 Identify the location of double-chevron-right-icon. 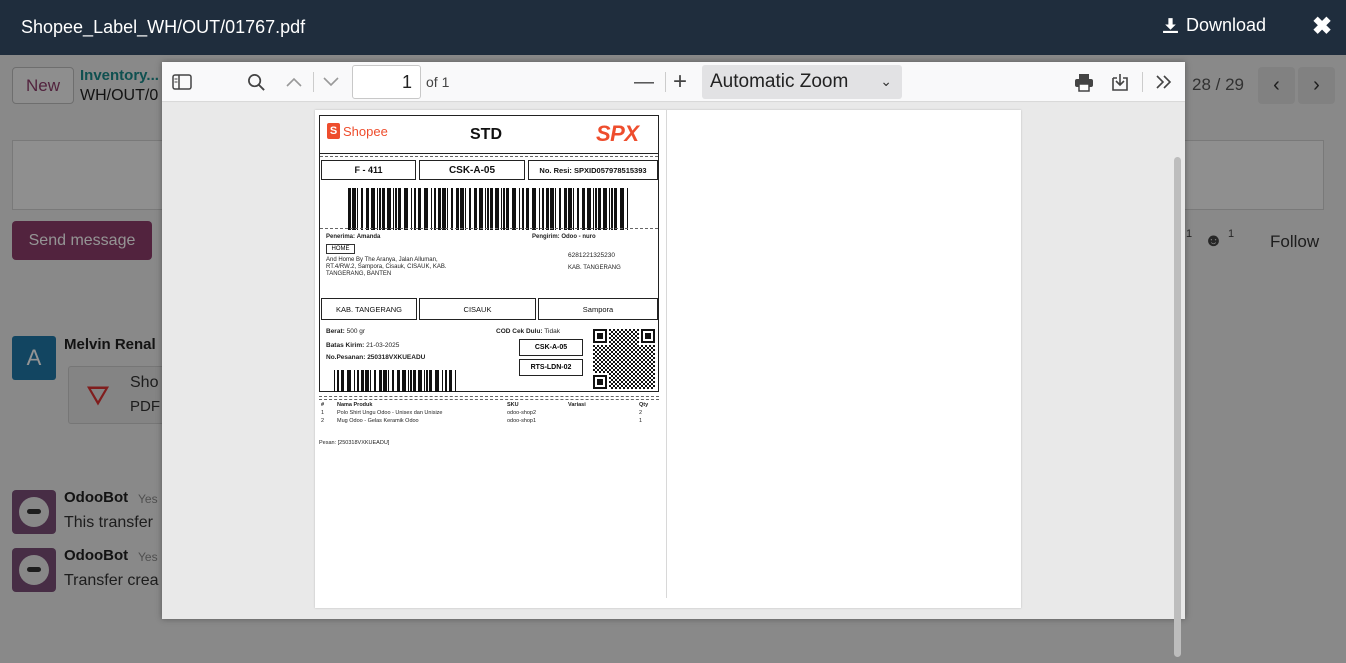
(1164, 82).